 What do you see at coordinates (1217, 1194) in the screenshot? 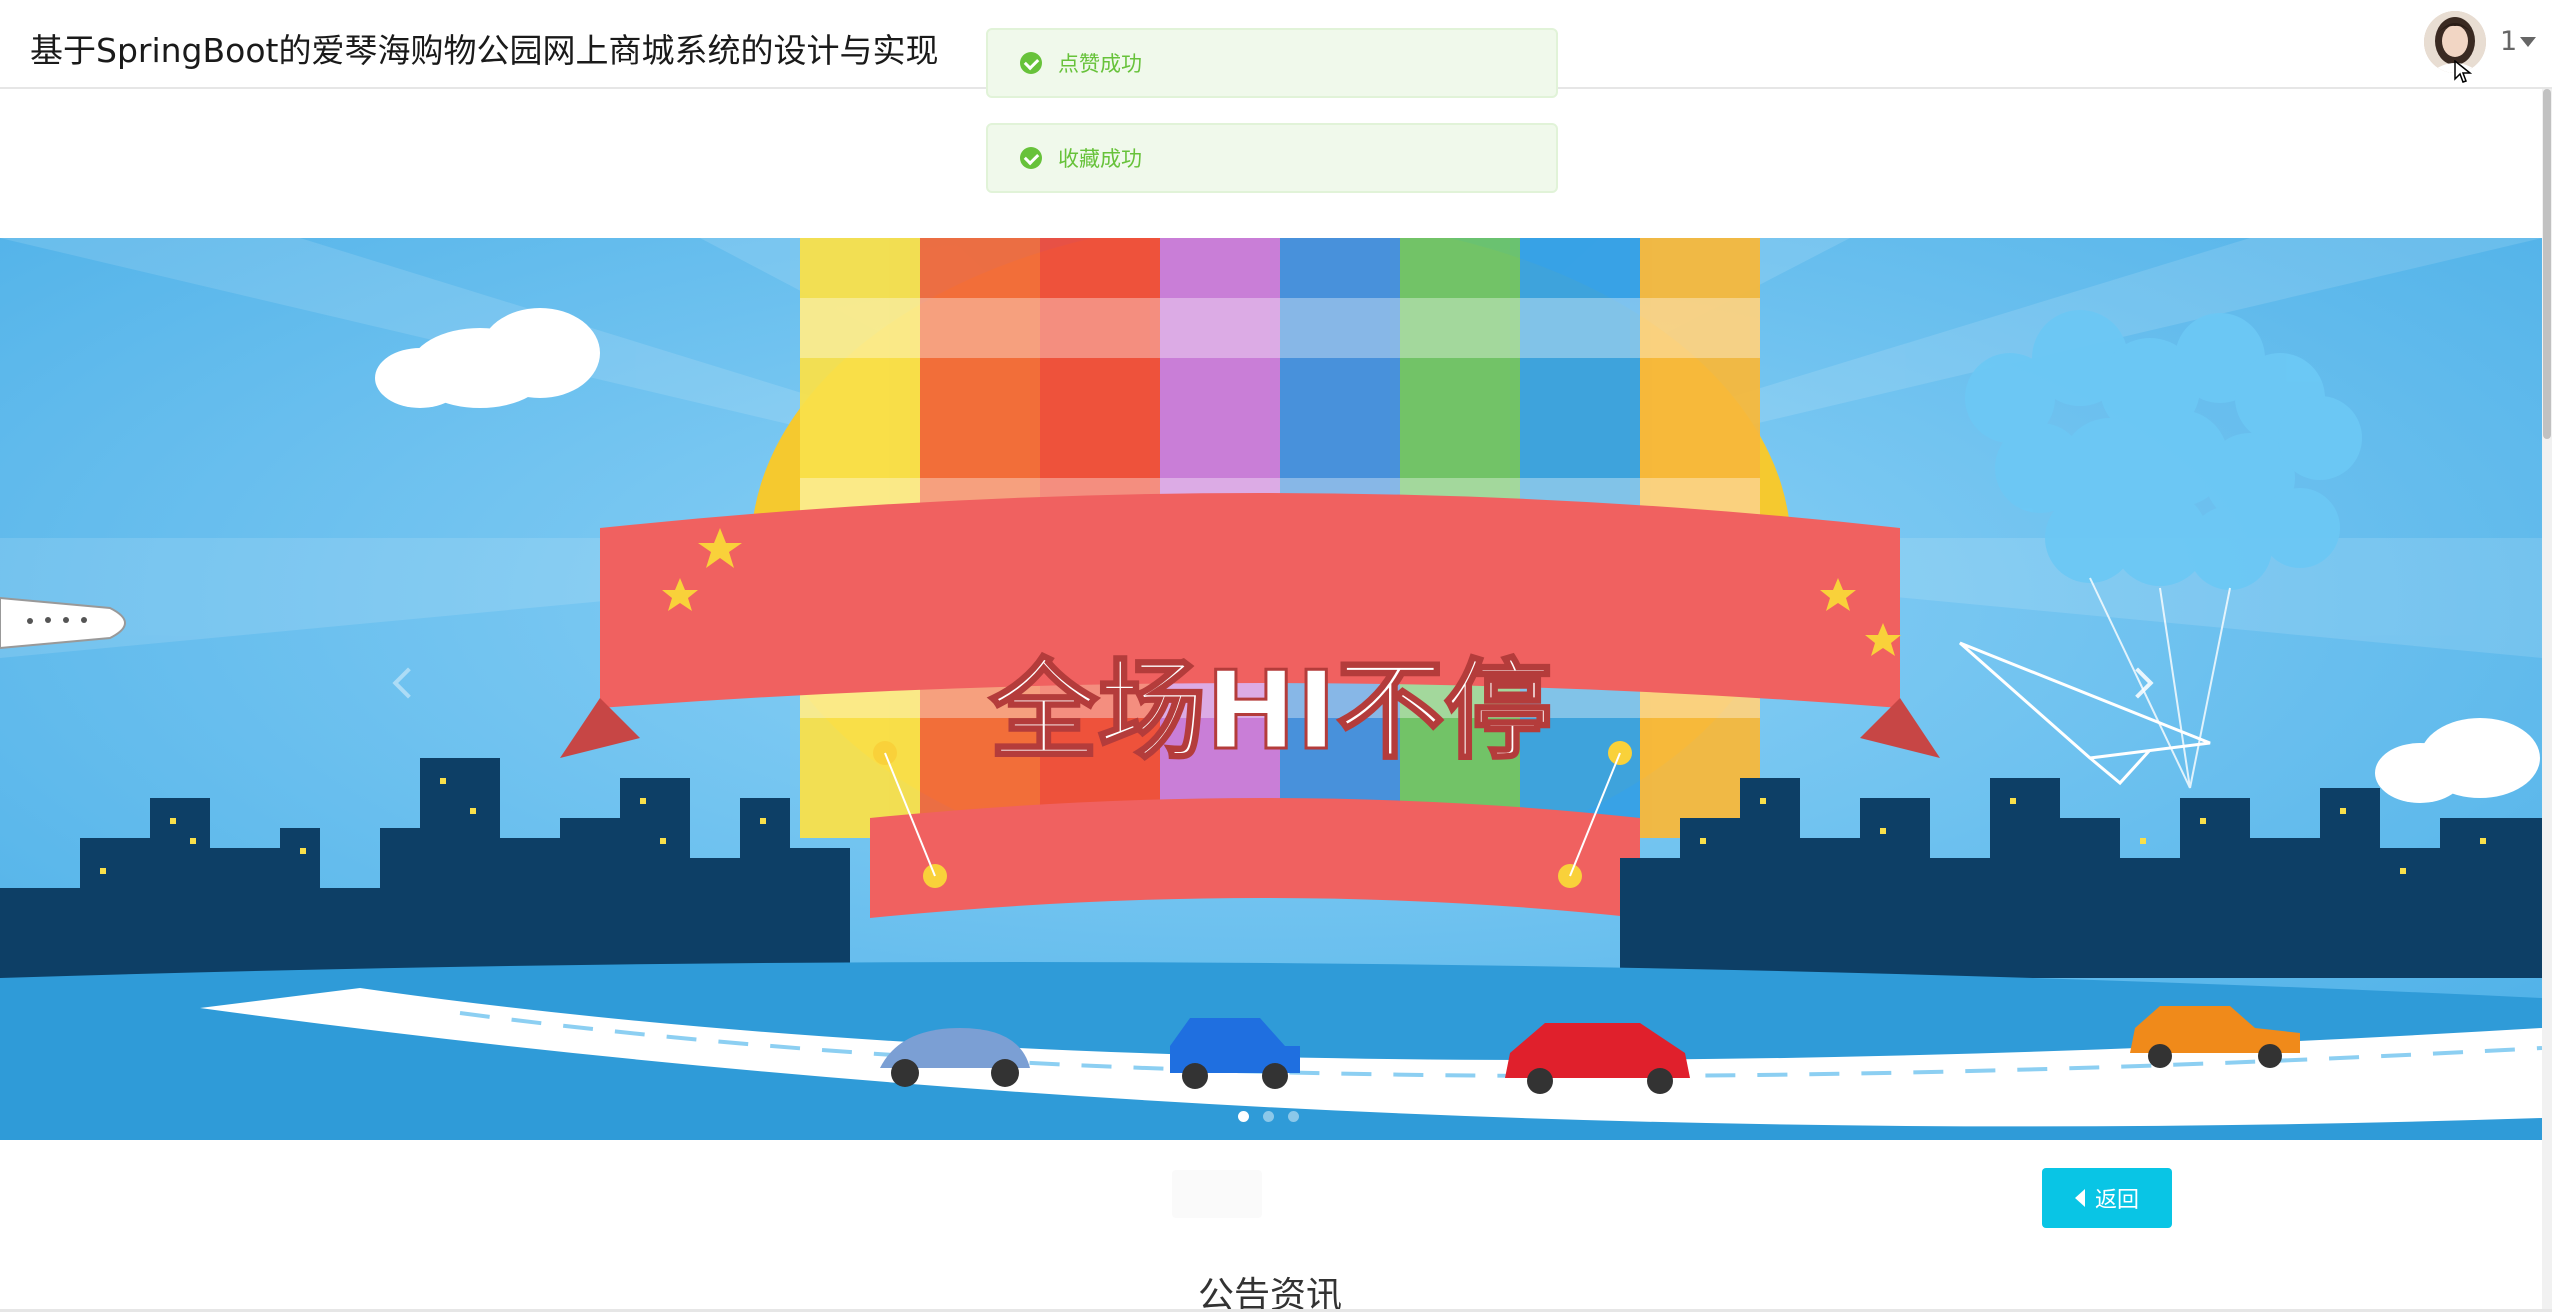
I see `placeholder-area` at bounding box center [1217, 1194].